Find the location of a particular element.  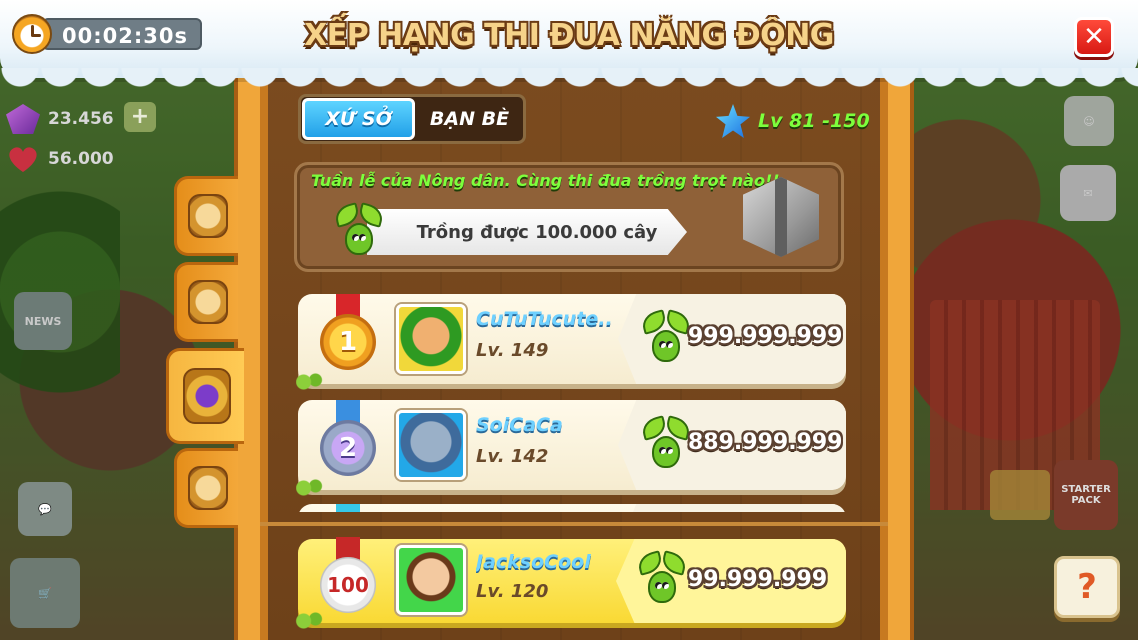

help-button: ? is located at coordinates (1087, 587).